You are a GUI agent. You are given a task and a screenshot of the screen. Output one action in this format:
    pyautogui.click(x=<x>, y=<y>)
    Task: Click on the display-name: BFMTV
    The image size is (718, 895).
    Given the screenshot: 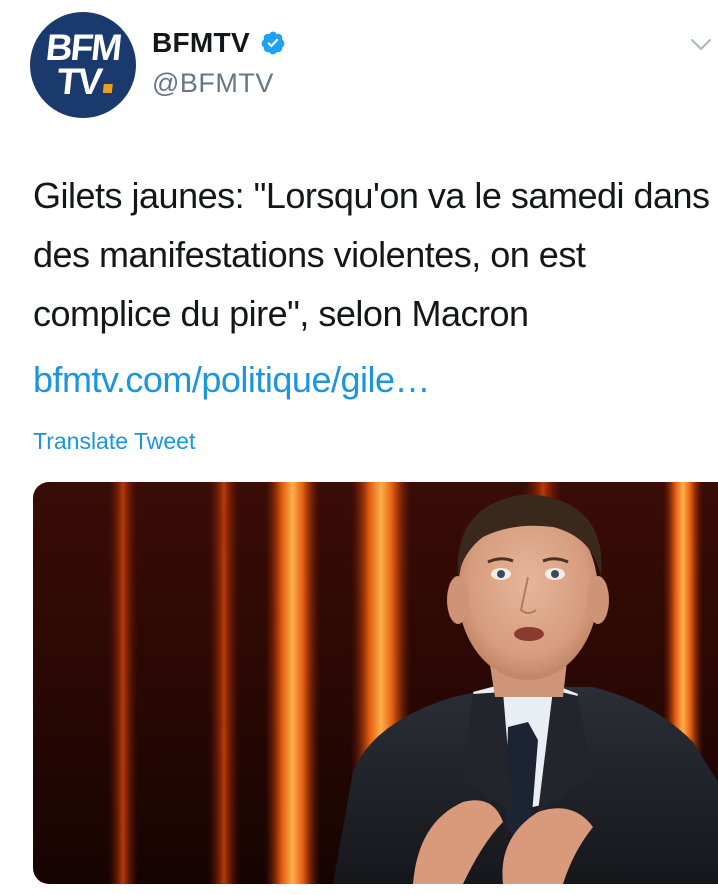 What is the action you would take?
    pyautogui.click(x=201, y=43)
    